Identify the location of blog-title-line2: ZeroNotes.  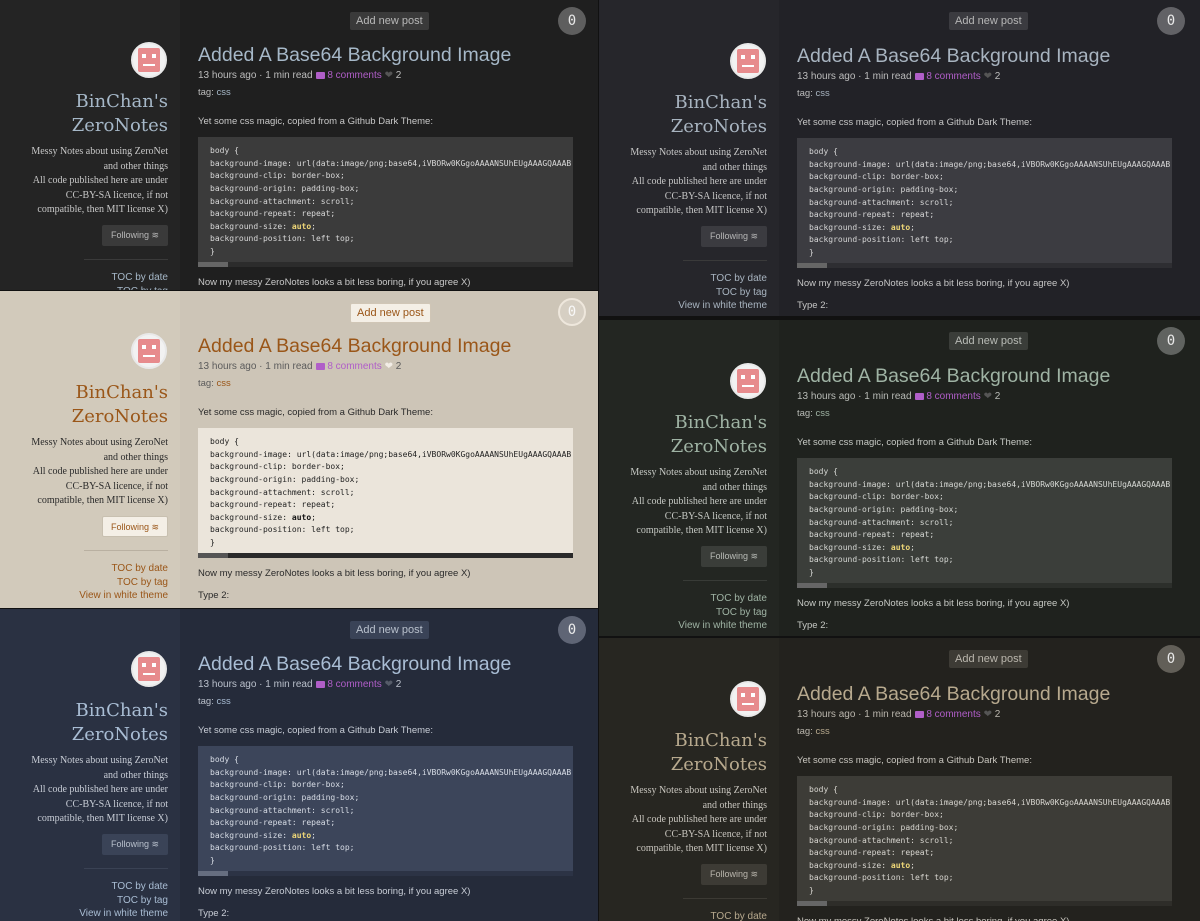
(119, 416).